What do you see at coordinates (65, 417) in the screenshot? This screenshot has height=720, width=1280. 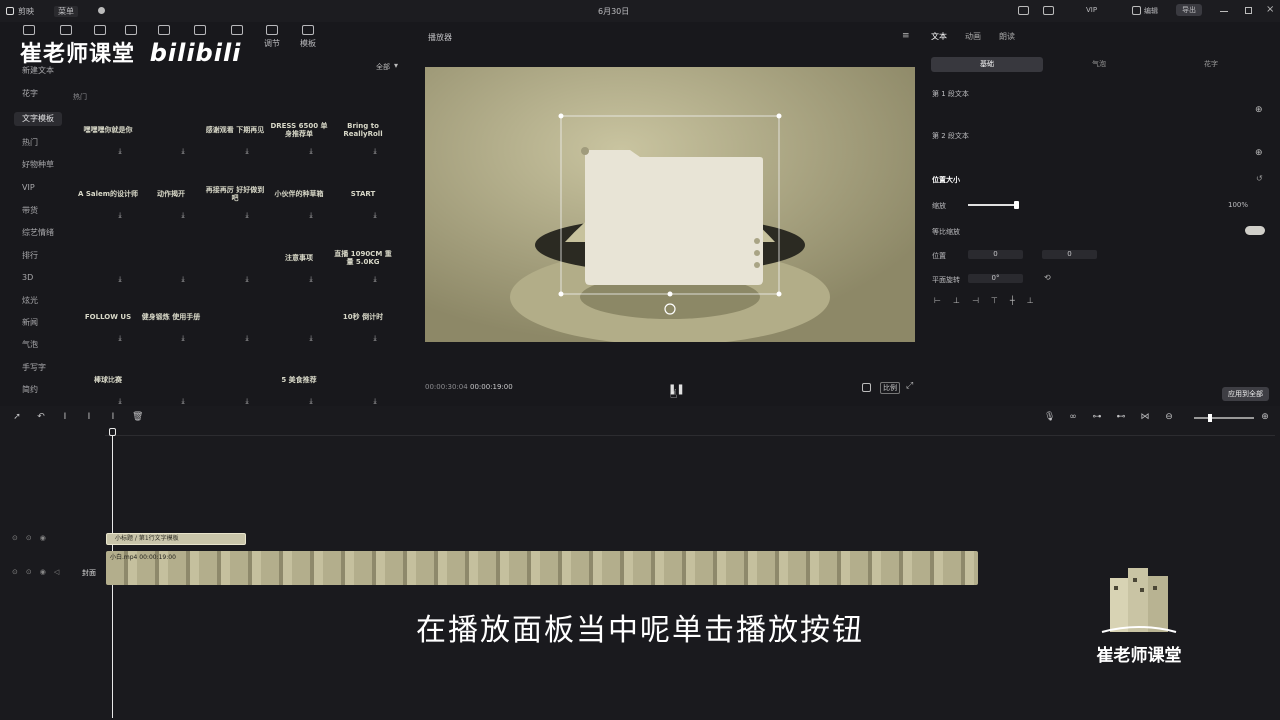 I see `split-icon: I` at bounding box center [65, 417].